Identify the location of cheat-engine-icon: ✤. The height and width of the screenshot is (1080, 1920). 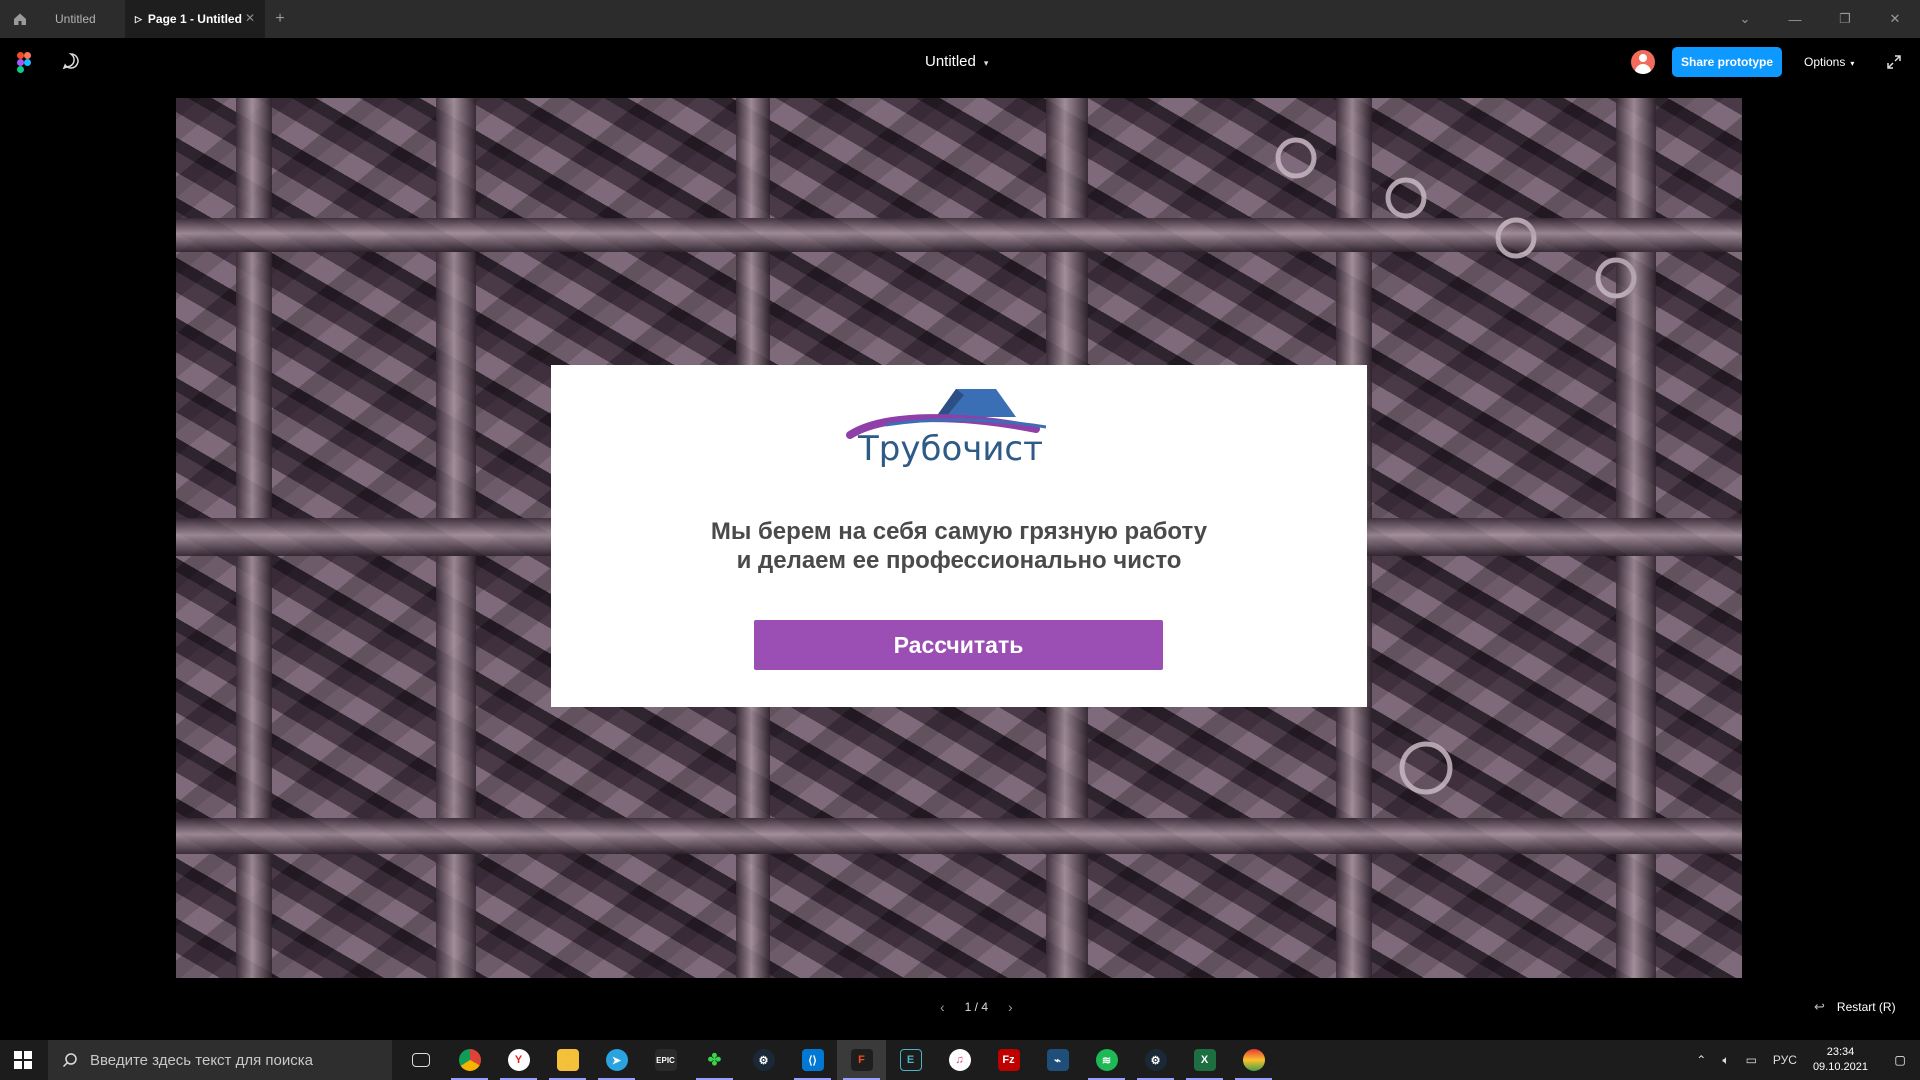
(714, 1060).